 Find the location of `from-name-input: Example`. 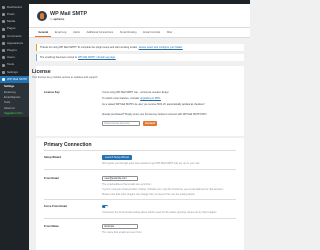

from-name-input: Example is located at coordinates (120, 226).